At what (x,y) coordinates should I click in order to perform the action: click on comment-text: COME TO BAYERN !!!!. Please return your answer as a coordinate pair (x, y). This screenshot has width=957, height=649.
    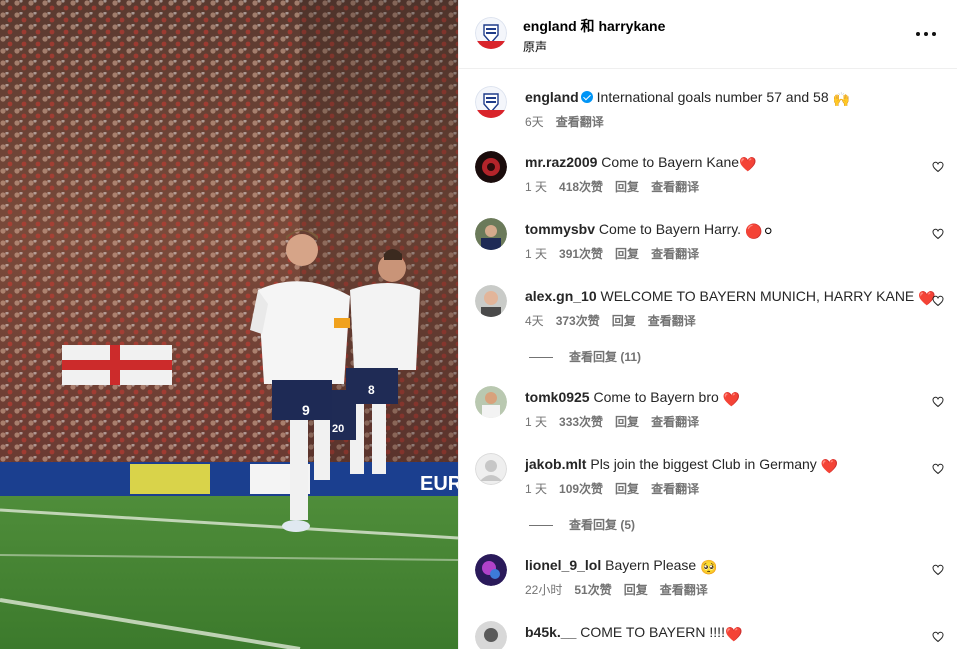
    Looking at the image, I should click on (652, 632).